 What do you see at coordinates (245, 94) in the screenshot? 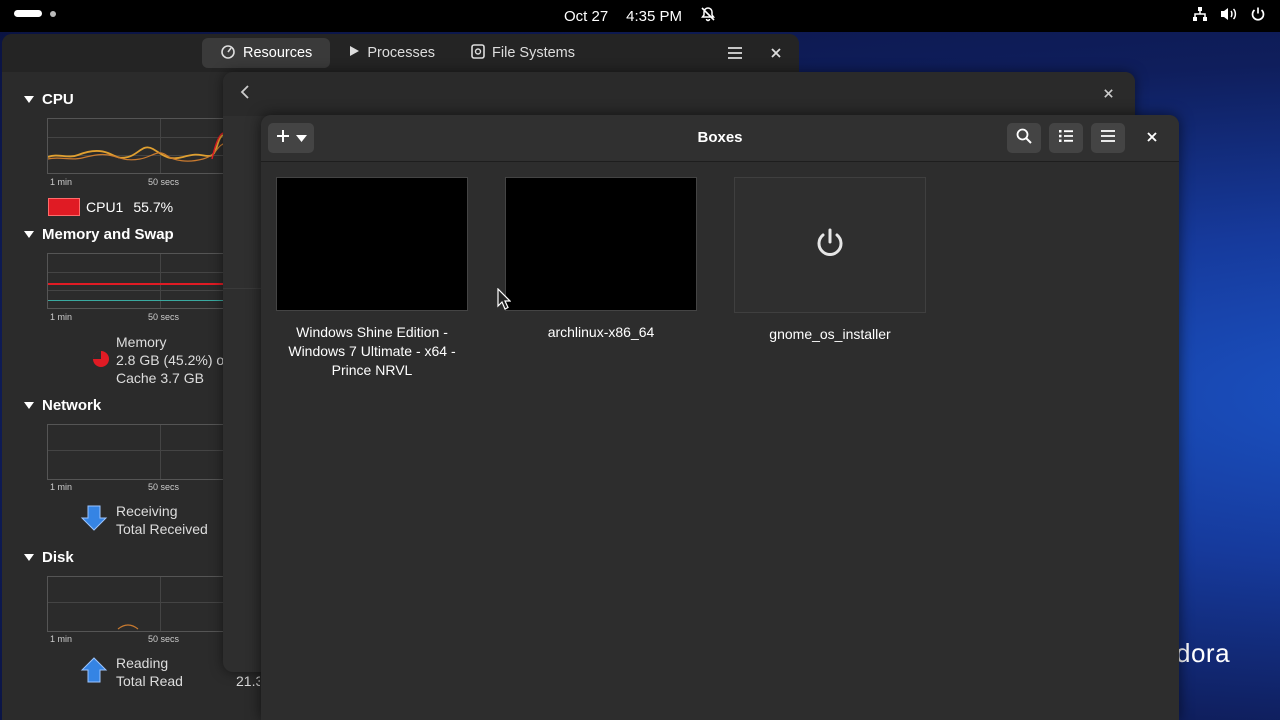
I see `back-arrow-icon` at bounding box center [245, 94].